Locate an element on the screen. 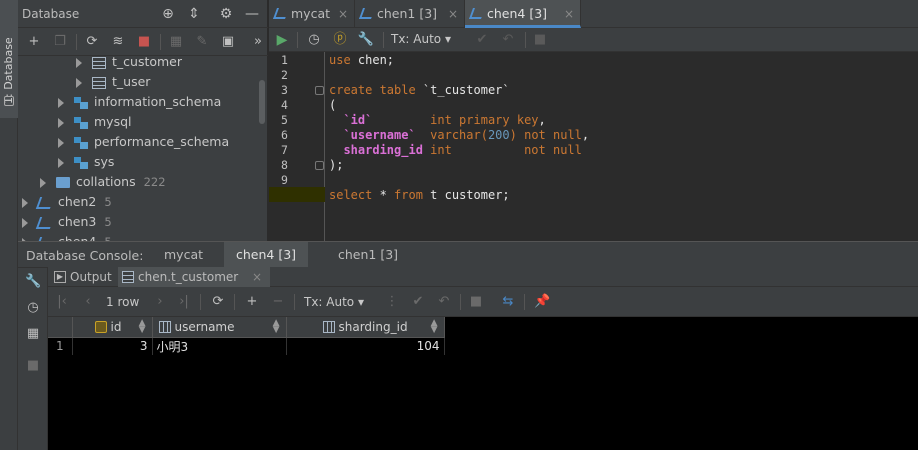 The width and height of the screenshot is (918, 450). table-header-row: id ▲ ▼ username ▲ ▼ sharding_id ▲ ▼ is located at coordinates (246, 327).